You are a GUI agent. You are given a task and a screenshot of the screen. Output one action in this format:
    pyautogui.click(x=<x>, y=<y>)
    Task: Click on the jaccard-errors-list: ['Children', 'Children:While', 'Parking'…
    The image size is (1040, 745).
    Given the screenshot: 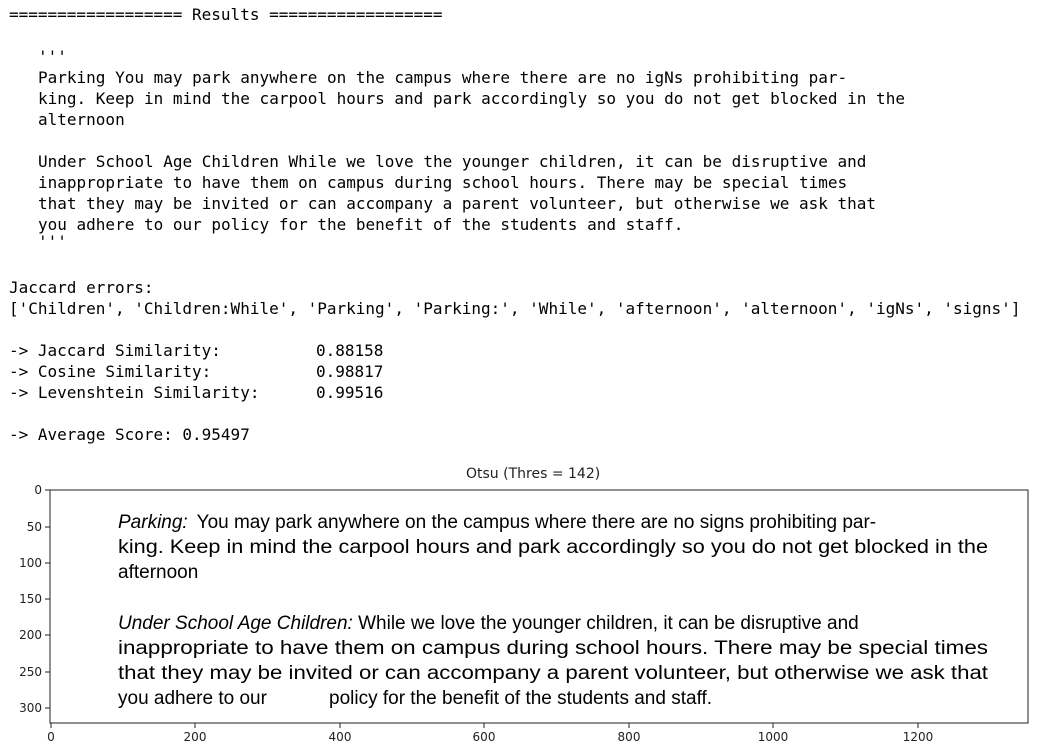 What is the action you would take?
    pyautogui.click(x=515, y=308)
    